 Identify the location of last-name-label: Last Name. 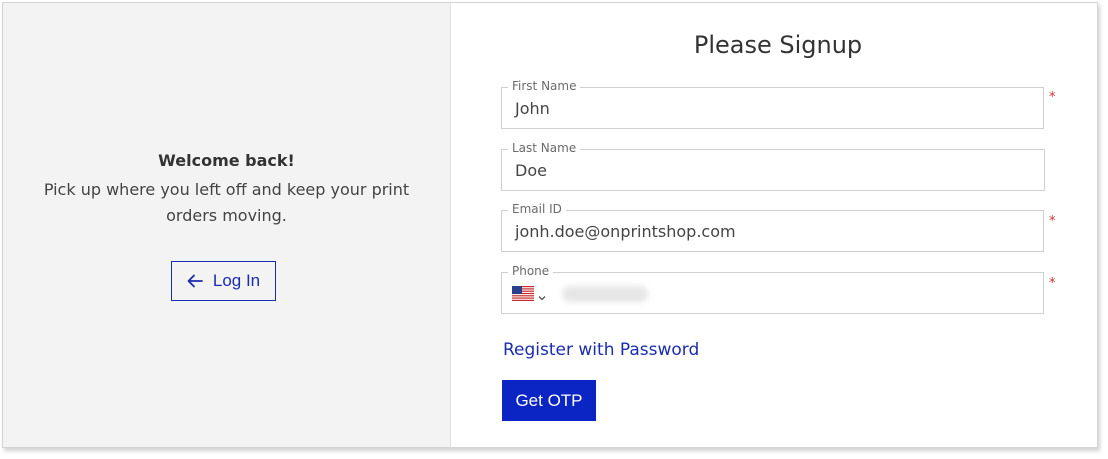
(544, 148).